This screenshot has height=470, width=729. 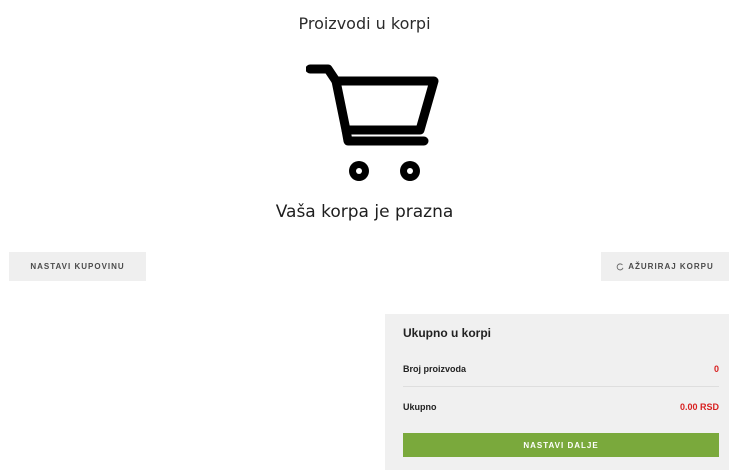 I want to click on item-count-label: Broj proizvoda, so click(x=435, y=369).